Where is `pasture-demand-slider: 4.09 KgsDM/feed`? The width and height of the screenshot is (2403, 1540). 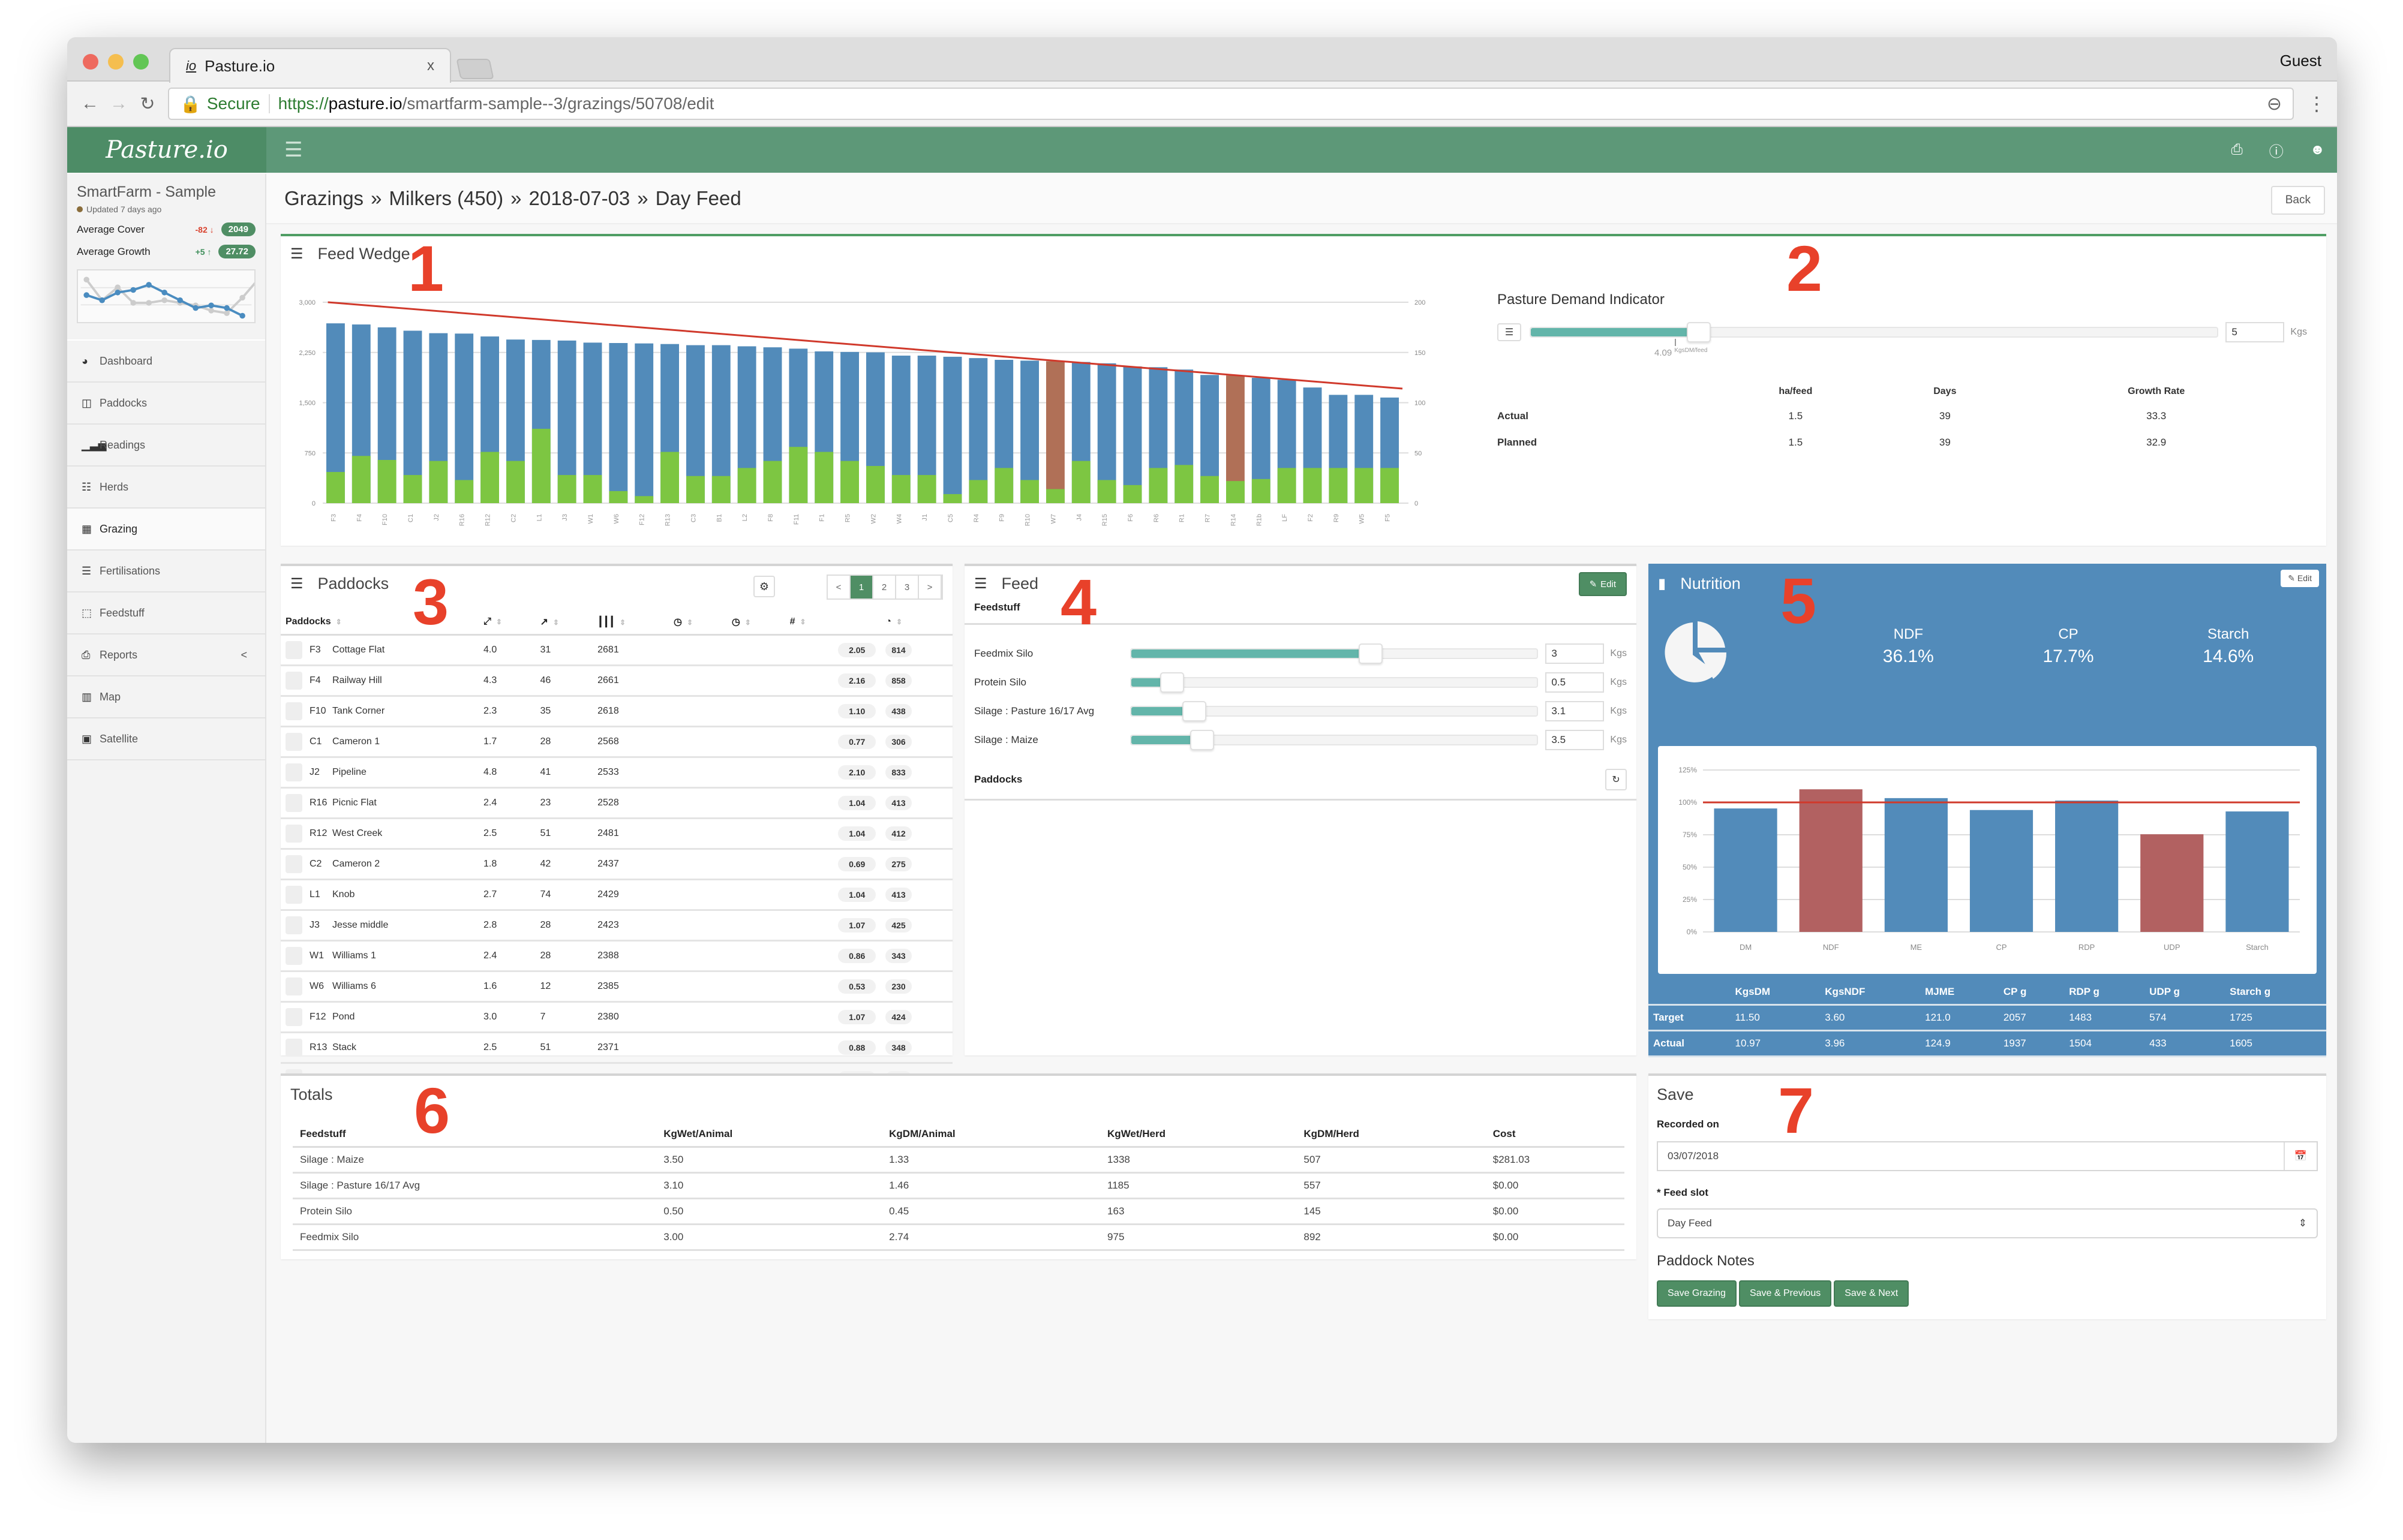
pasture-demand-slider: 4.09 KgsDM/feed is located at coordinates (1874, 340).